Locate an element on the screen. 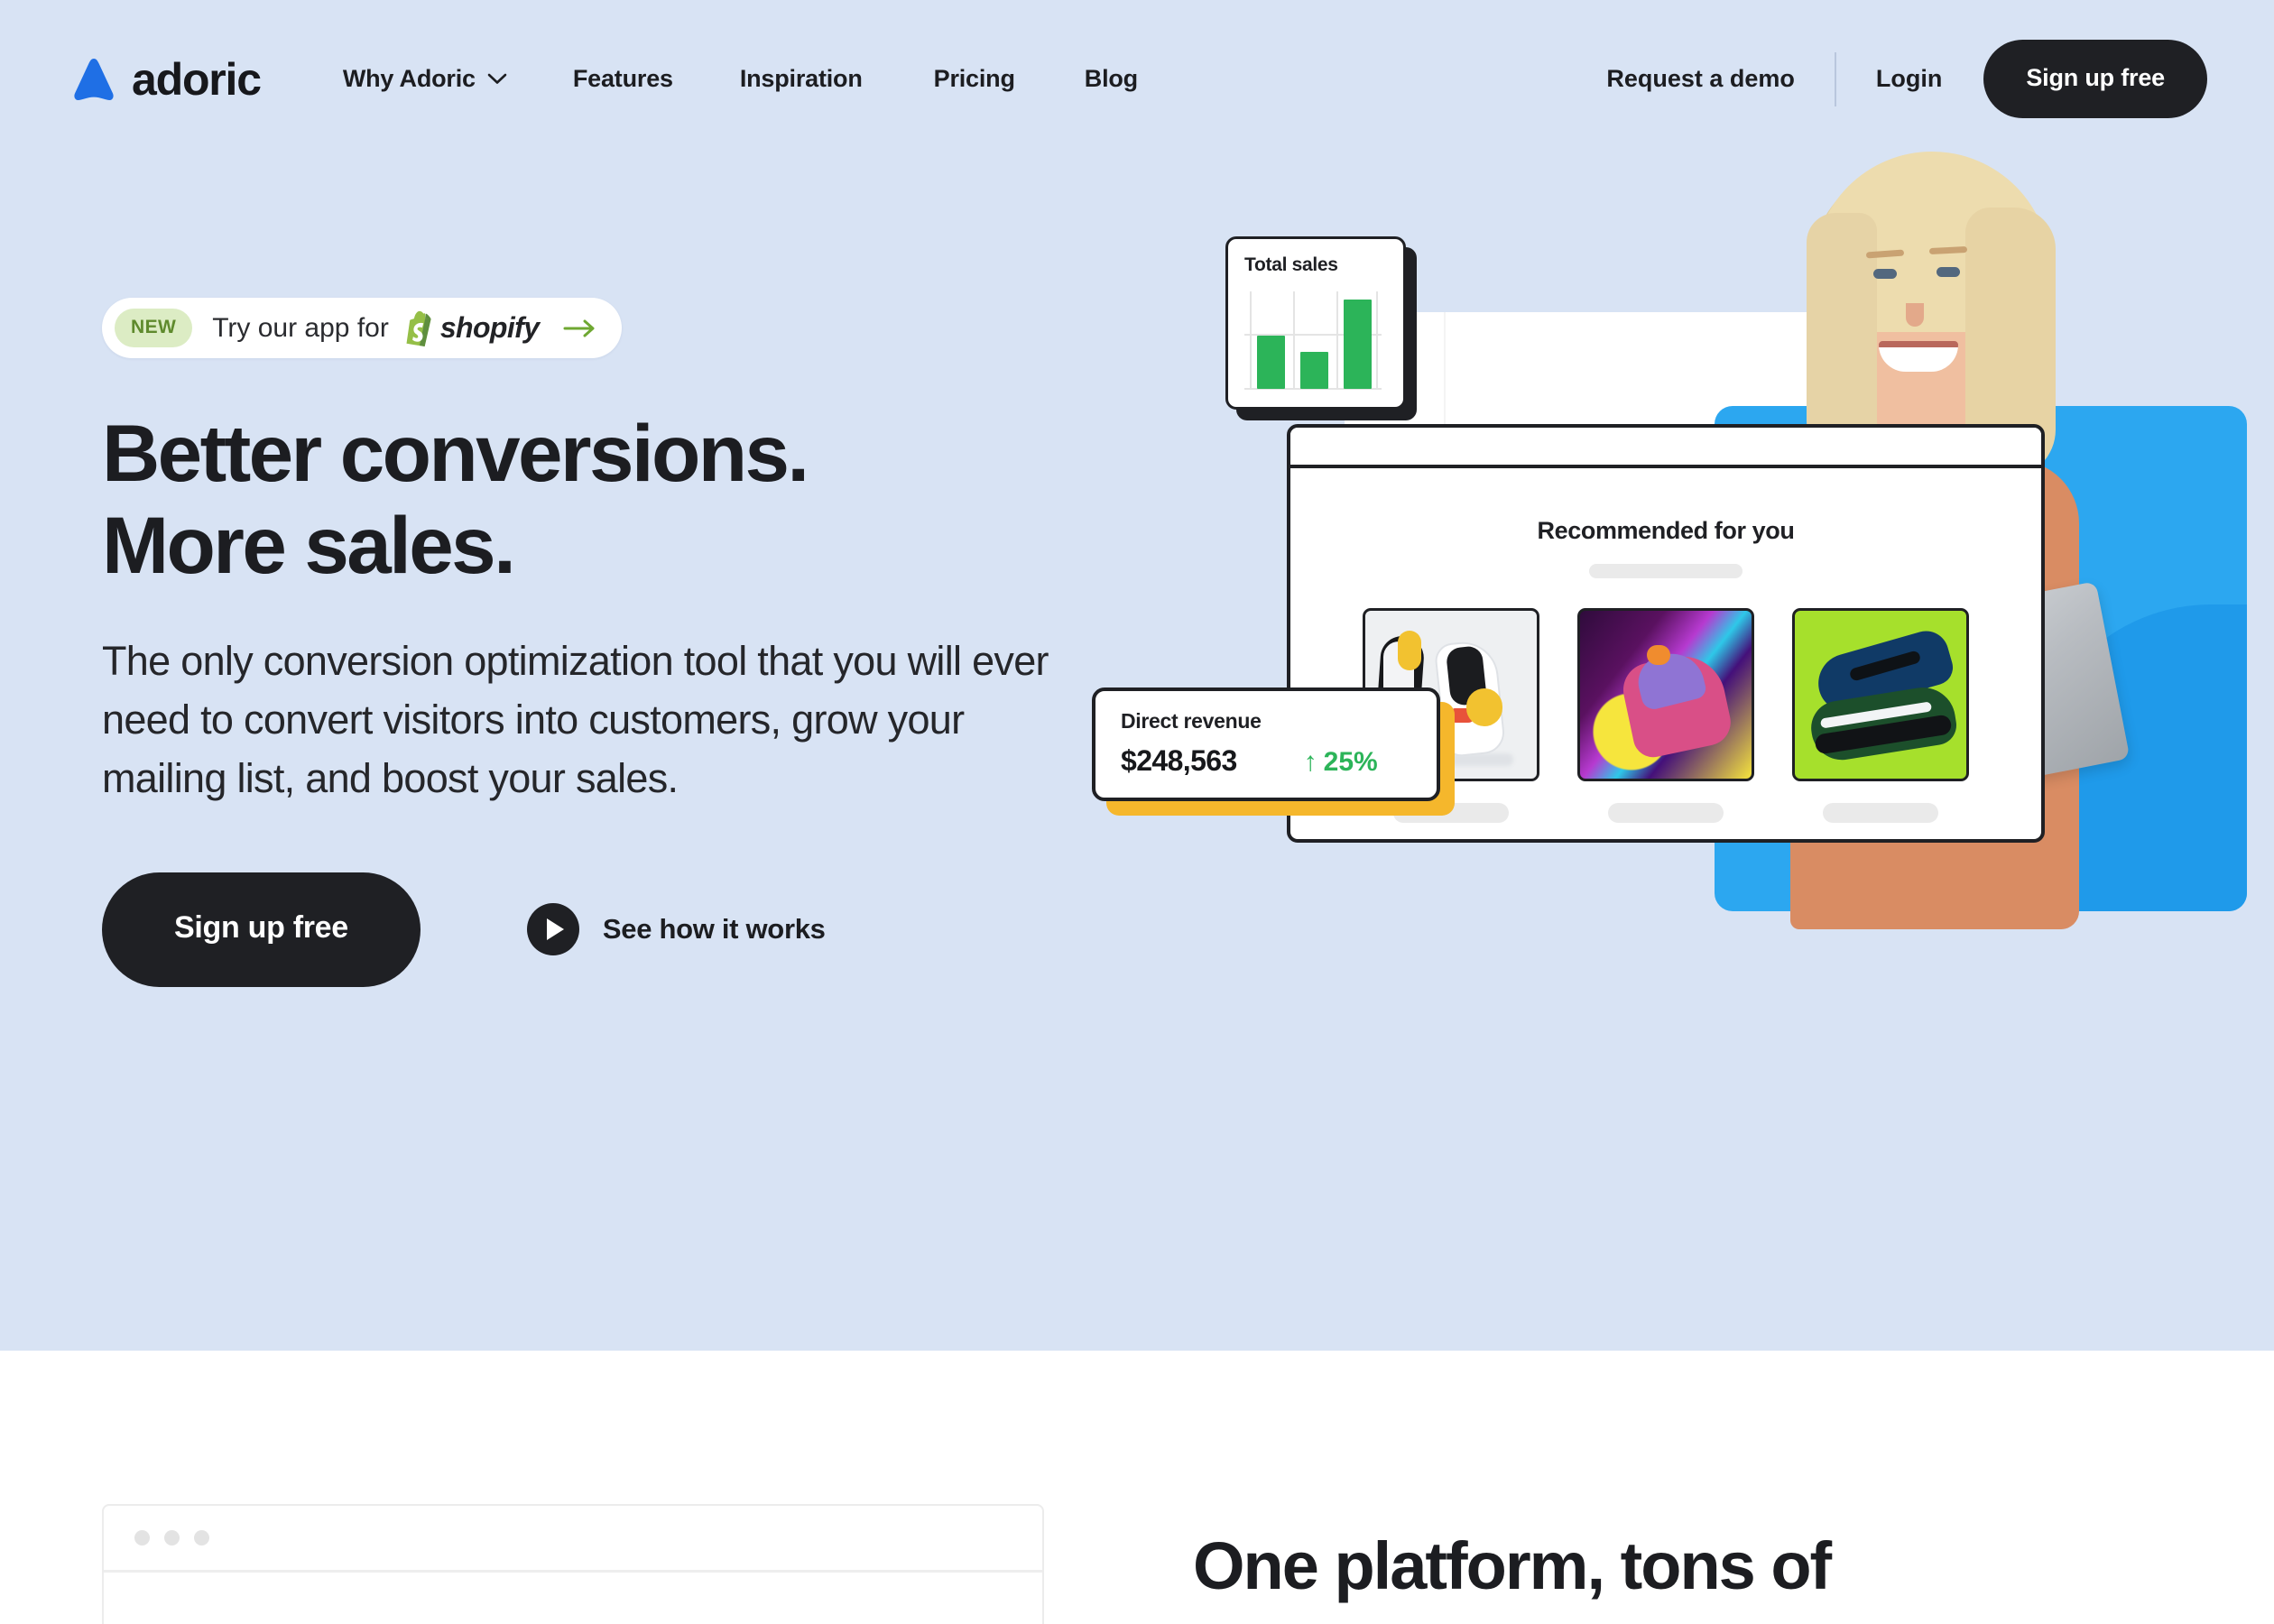 Image resolution: width=2274 pixels, height=1624 pixels. nav-item-pricing: Pricing is located at coordinates (975, 79).